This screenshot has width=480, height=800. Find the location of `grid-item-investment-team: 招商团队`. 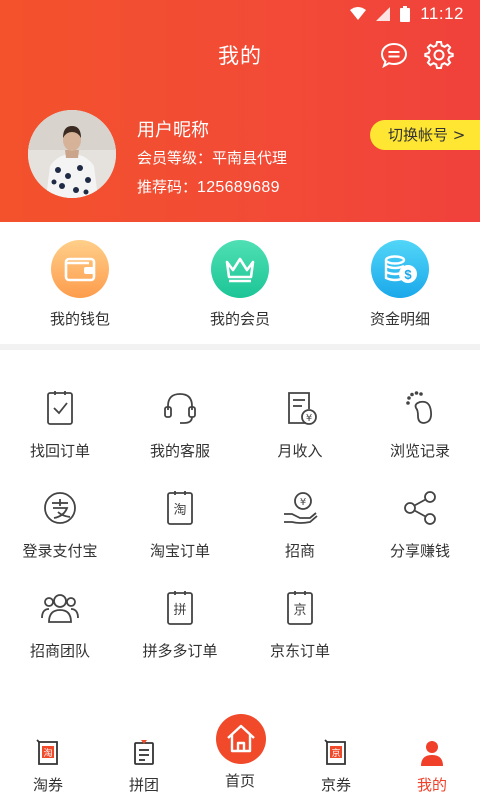

grid-item-investment-team: 招商团队 is located at coordinates (60, 624).